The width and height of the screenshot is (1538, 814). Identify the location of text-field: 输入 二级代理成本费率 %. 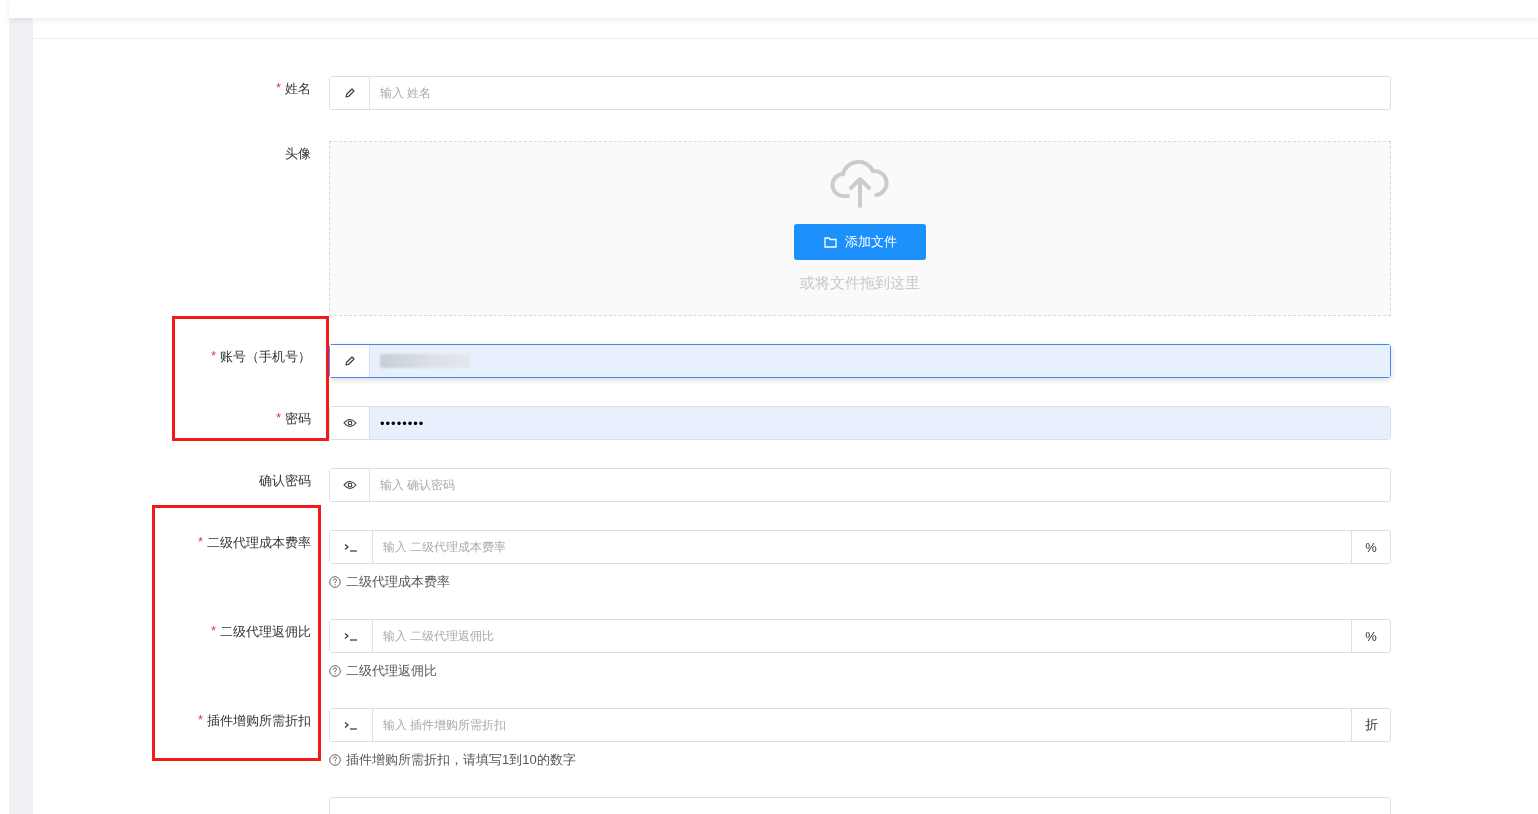
(860, 547).